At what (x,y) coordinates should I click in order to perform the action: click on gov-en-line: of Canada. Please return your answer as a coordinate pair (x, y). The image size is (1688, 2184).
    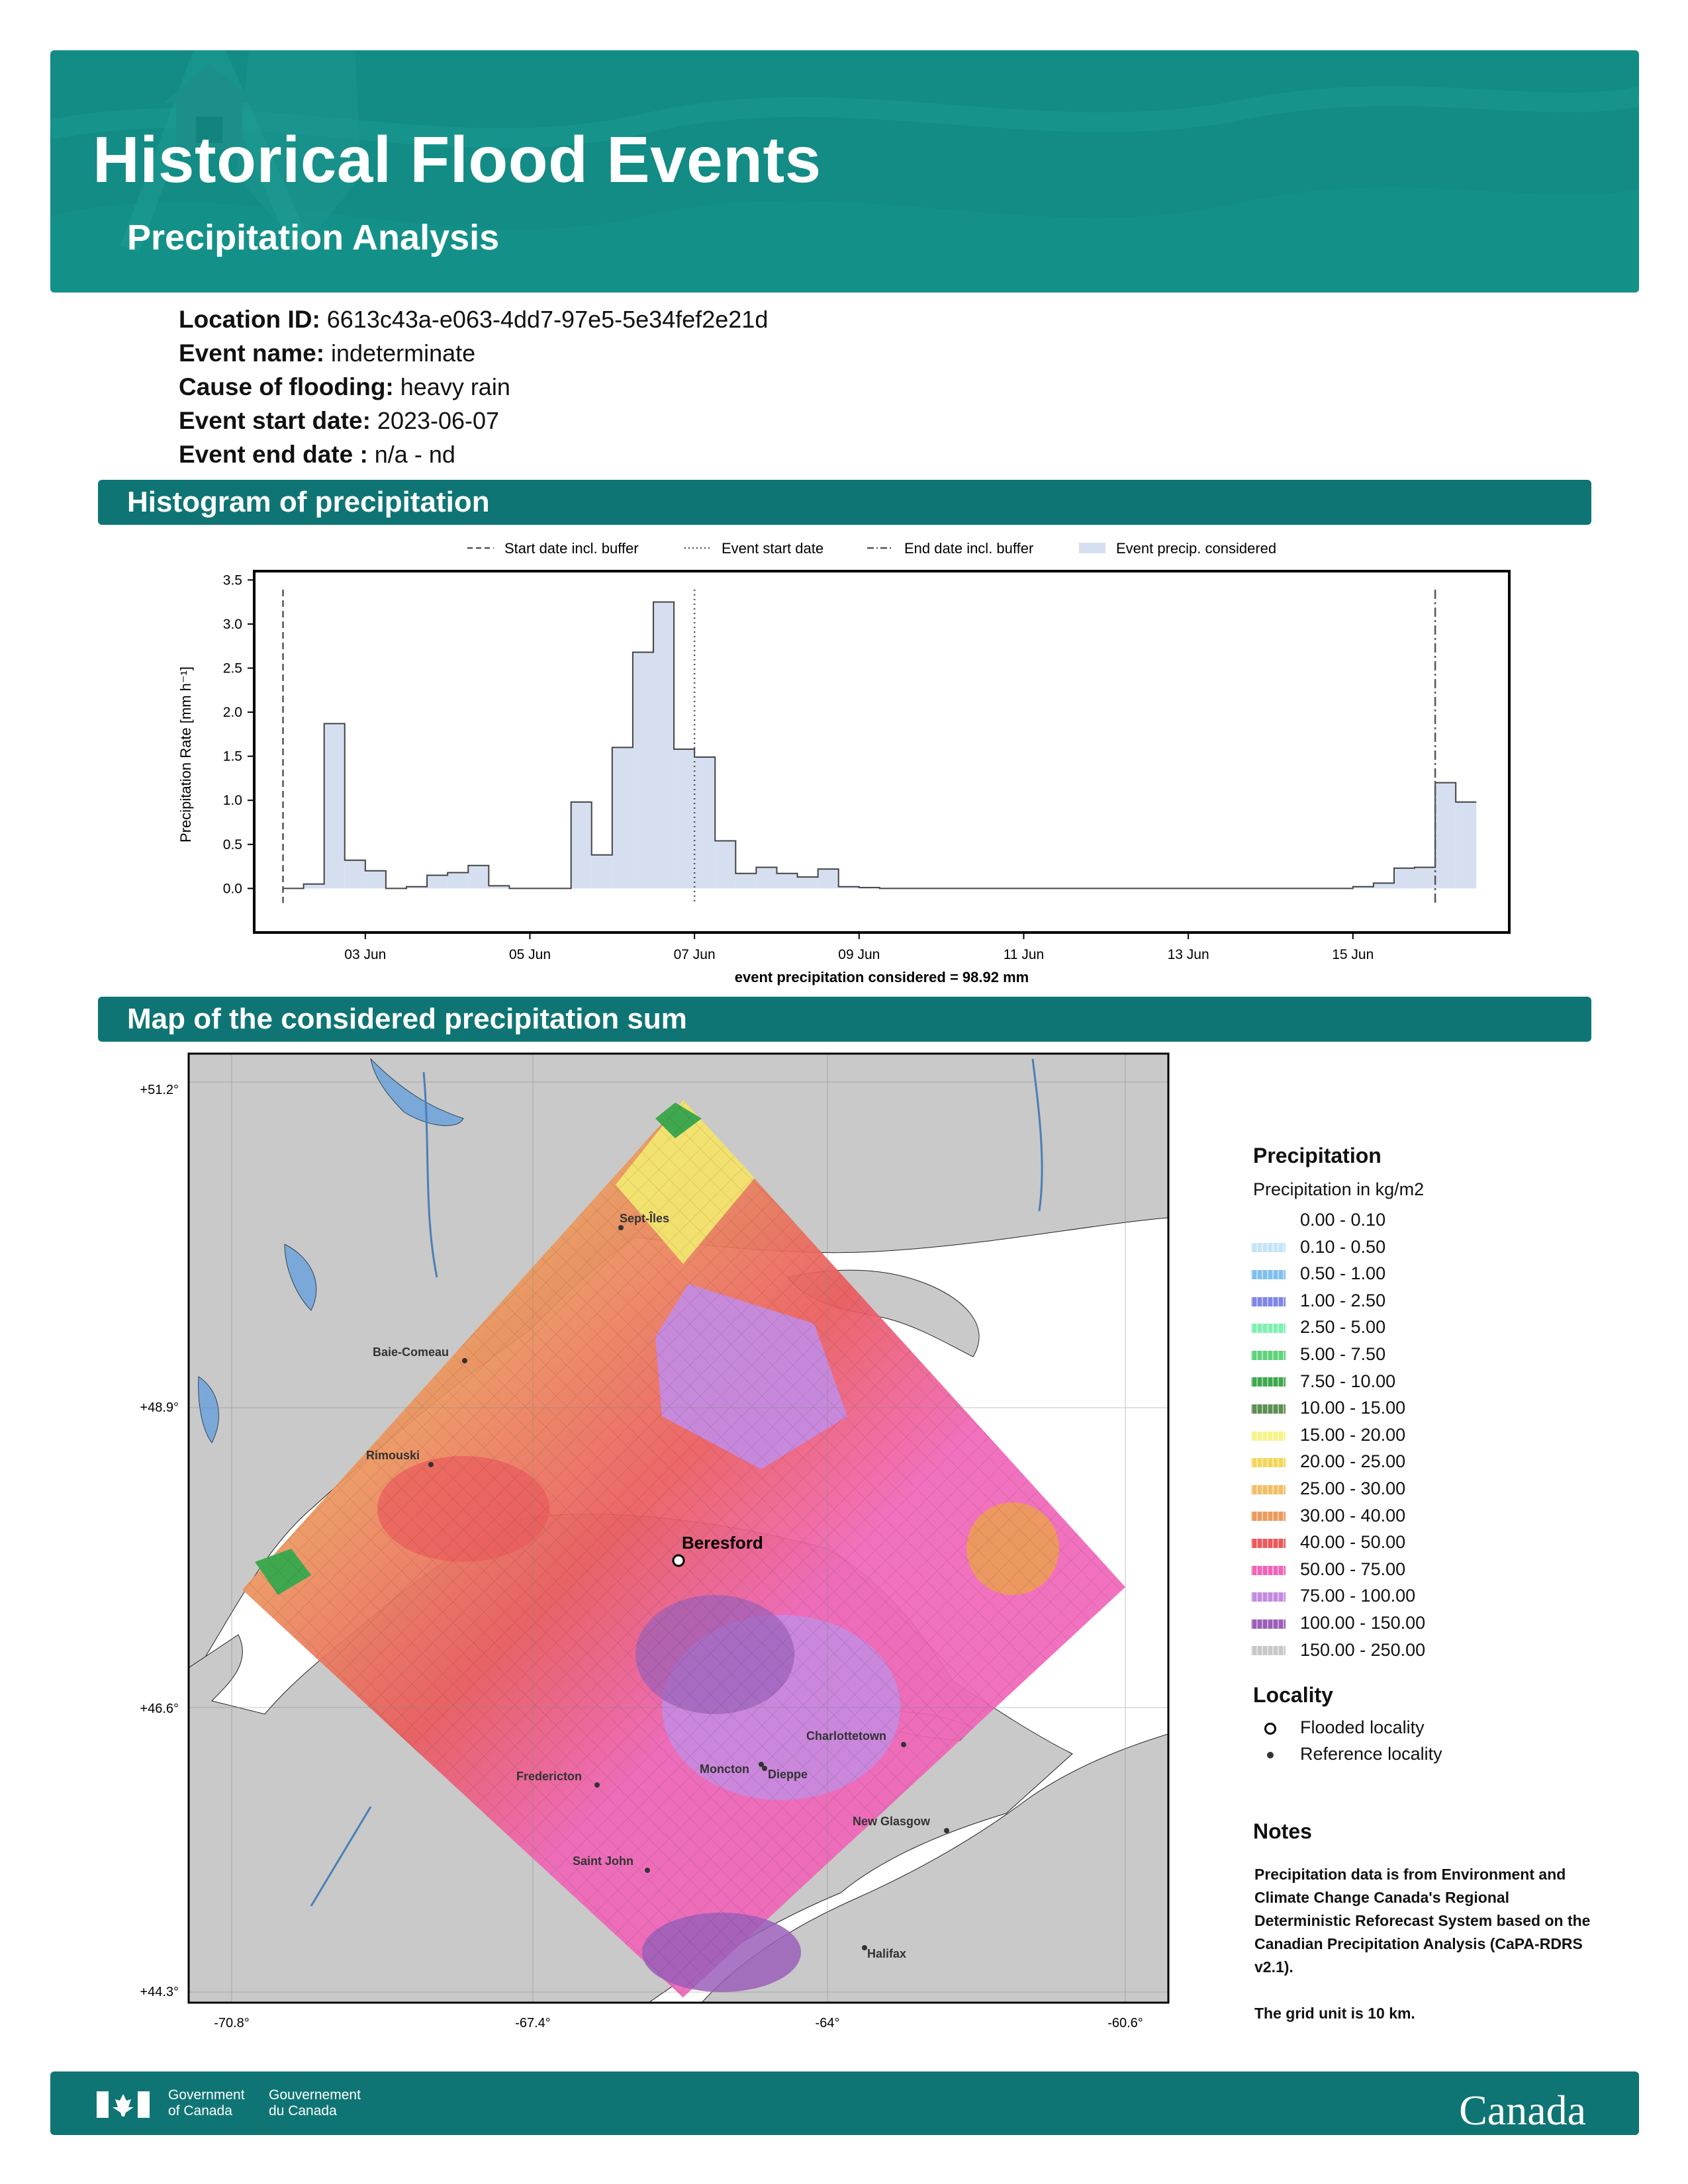
    Looking at the image, I should click on (200, 2110).